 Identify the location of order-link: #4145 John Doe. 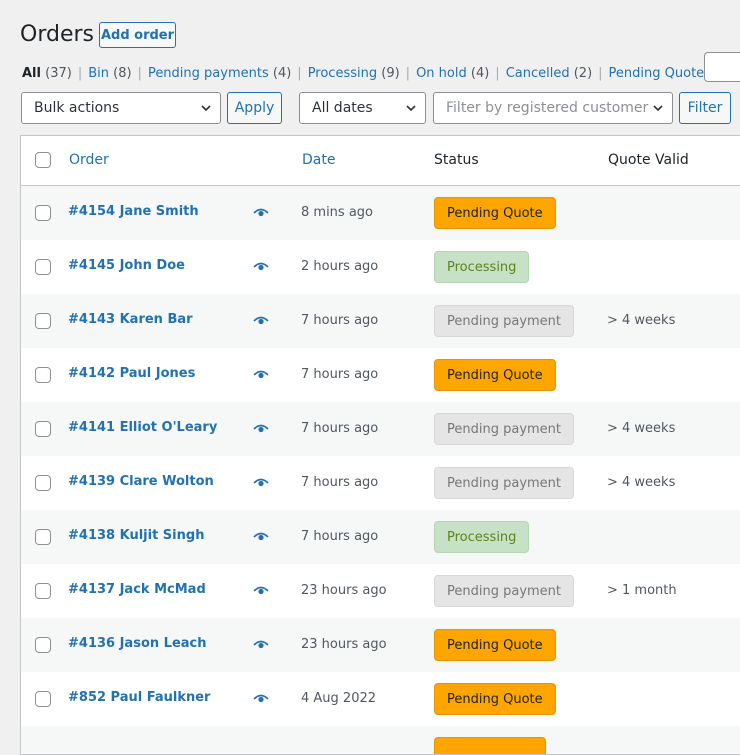
(126, 265).